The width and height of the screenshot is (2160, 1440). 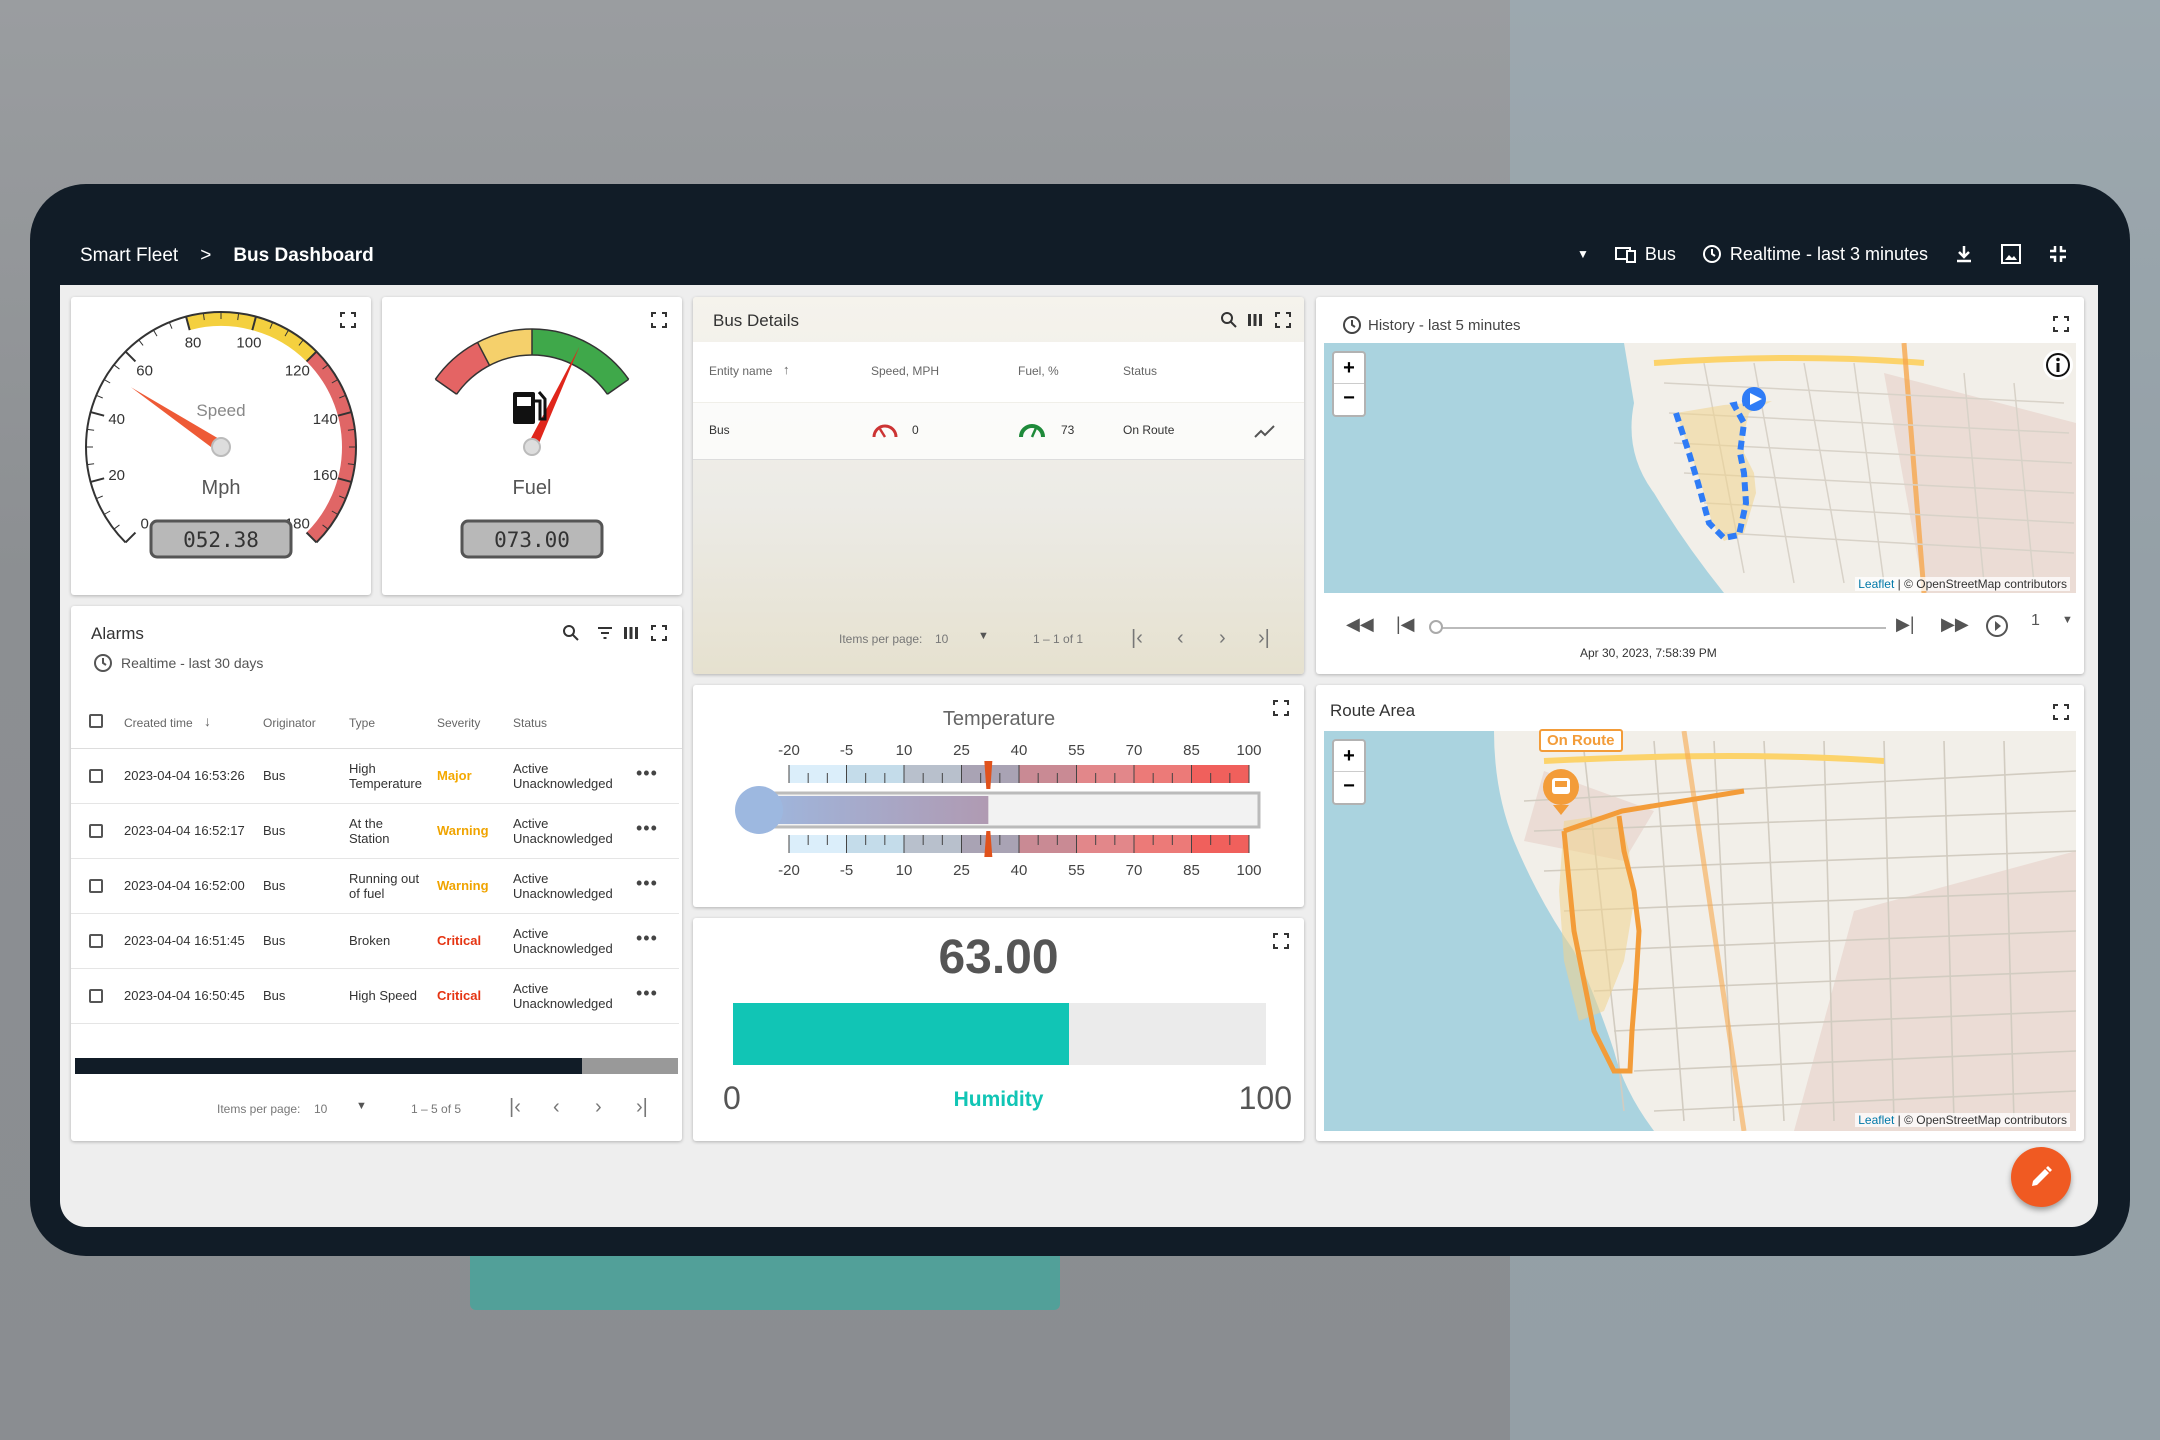 What do you see at coordinates (1955, 624) in the screenshot?
I see `fast-forward-icon: ▶▶` at bounding box center [1955, 624].